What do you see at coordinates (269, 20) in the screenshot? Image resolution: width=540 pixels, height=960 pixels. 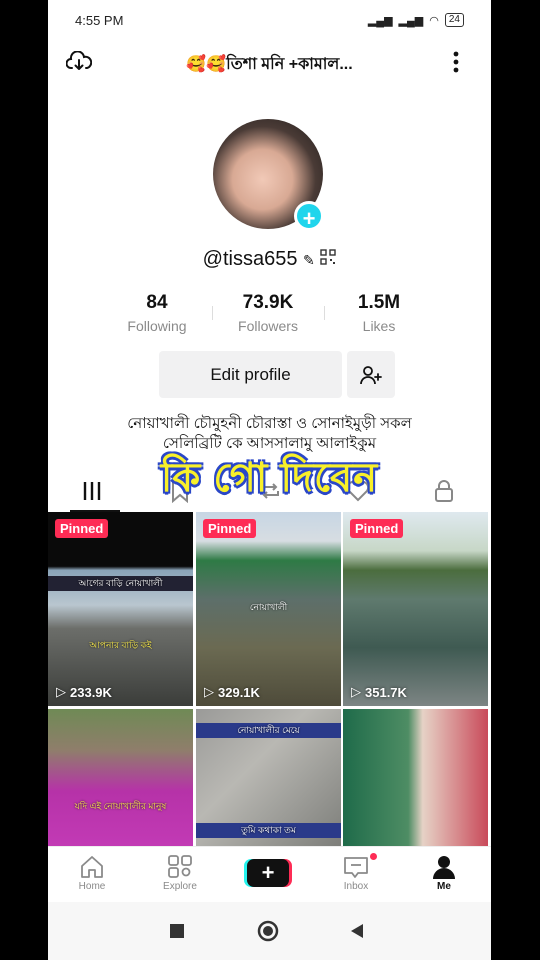 I see `status-bar: 4:55 PM ▂▄▆ ▂▄▆ ◠ 24` at bounding box center [269, 20].